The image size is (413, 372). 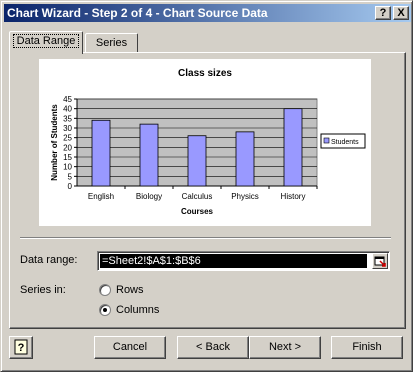 I want to click on close-icon: X, so click(x=401, y=13).